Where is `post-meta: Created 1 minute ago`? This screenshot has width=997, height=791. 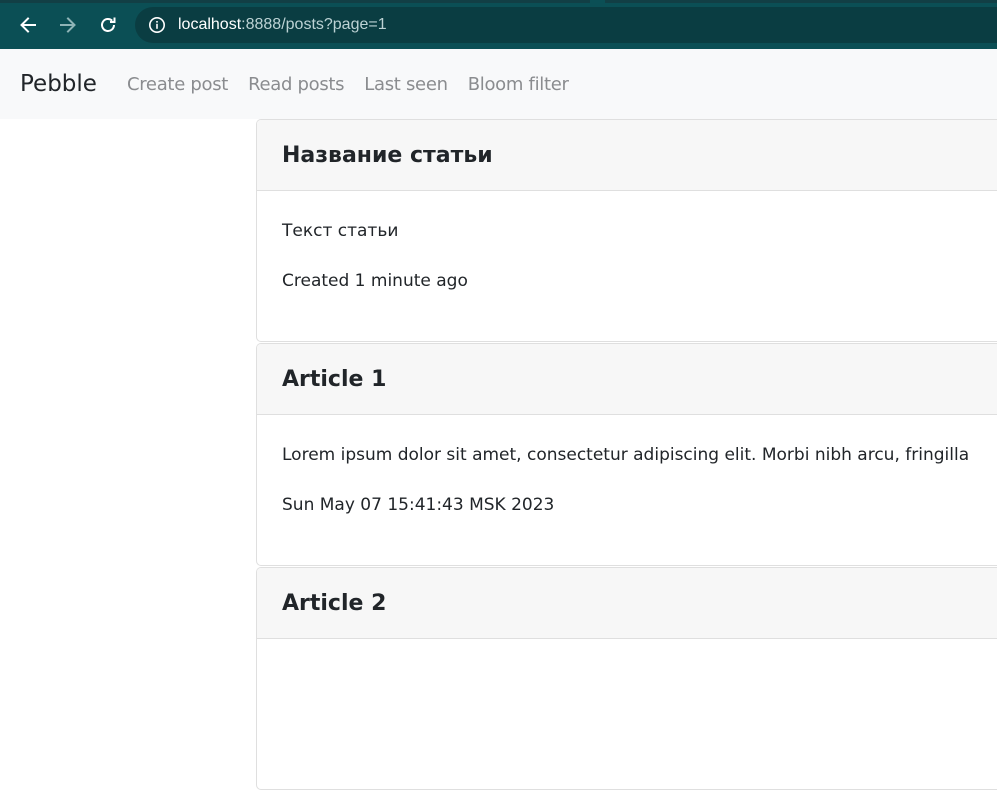
post-meta: Created 1 minute ago is located at coordinates (375, 281).